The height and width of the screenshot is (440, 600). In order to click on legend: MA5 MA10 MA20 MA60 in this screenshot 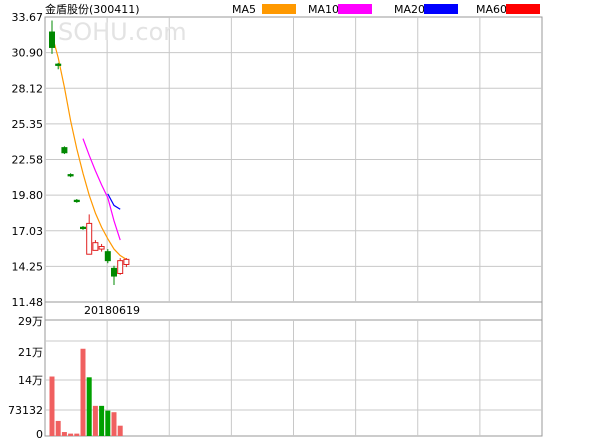, I will do `click(386, 9)`.